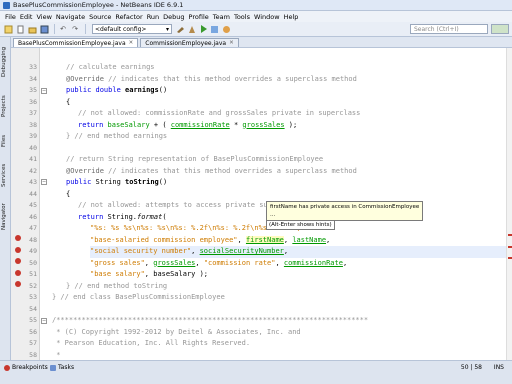 The height and width of the screenshot is (384, 512). What do you see at coordinates (70, 17) in the screenshot?
I see `menu-navigate: Navigate` at bounding box center [70, 17].